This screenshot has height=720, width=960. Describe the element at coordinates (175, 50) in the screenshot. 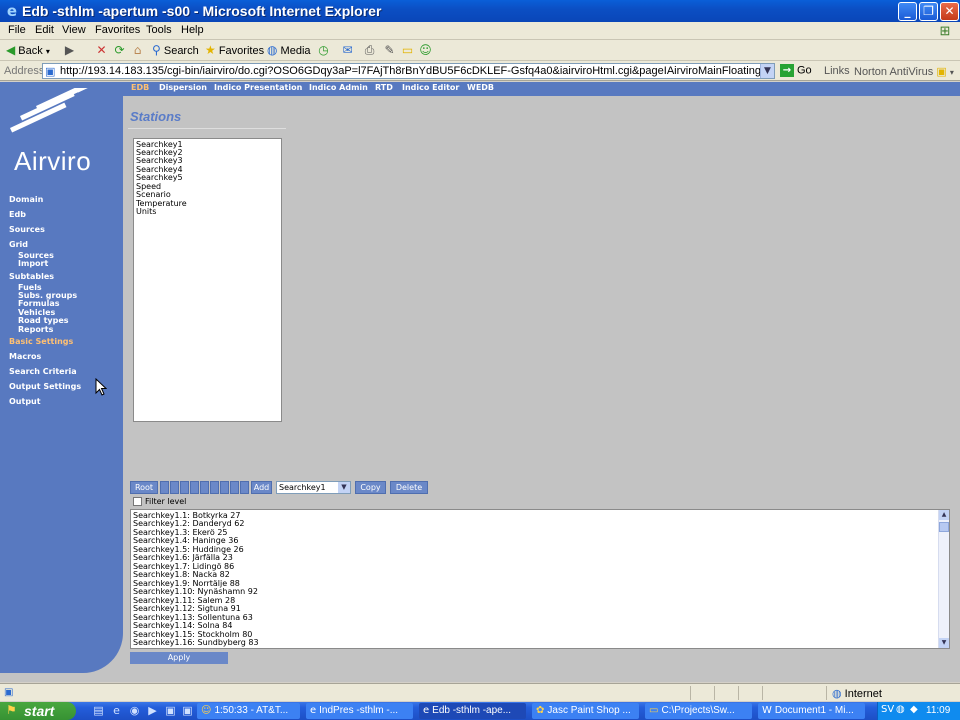

I see `search-button: ⚲ Search` at that location.